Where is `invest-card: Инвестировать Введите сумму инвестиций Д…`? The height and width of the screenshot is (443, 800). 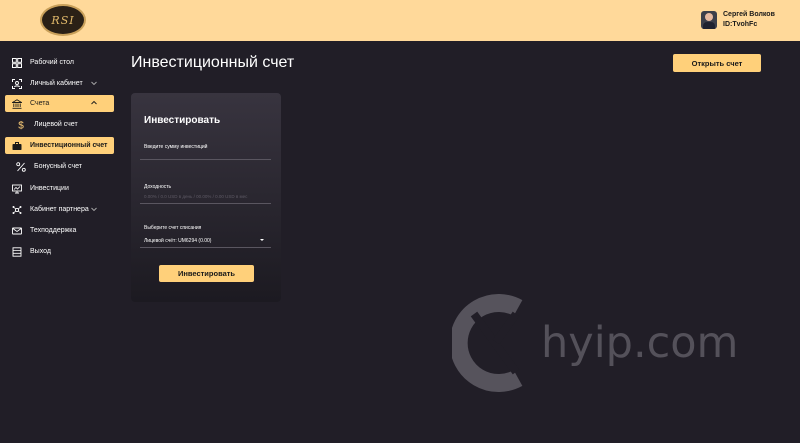
invest-card: Инвестировать Введите сумму инвестиций Д… is located at coordinates (206, 197).